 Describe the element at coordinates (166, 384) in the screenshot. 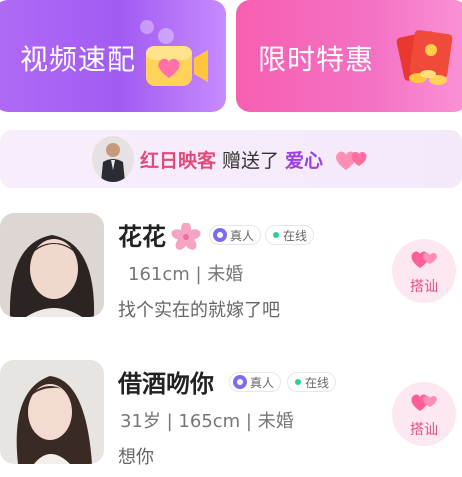

I see `user-name: 借酒吻你` at that location.